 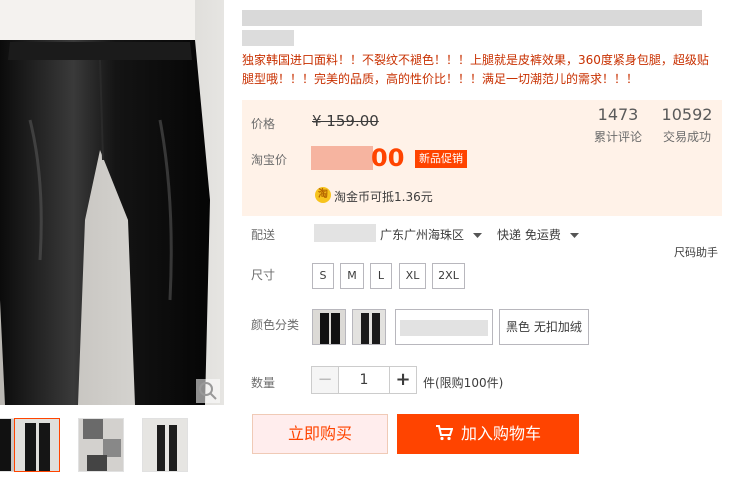 I want to click on reviews-count: 1473, so click(x=618, y=114).